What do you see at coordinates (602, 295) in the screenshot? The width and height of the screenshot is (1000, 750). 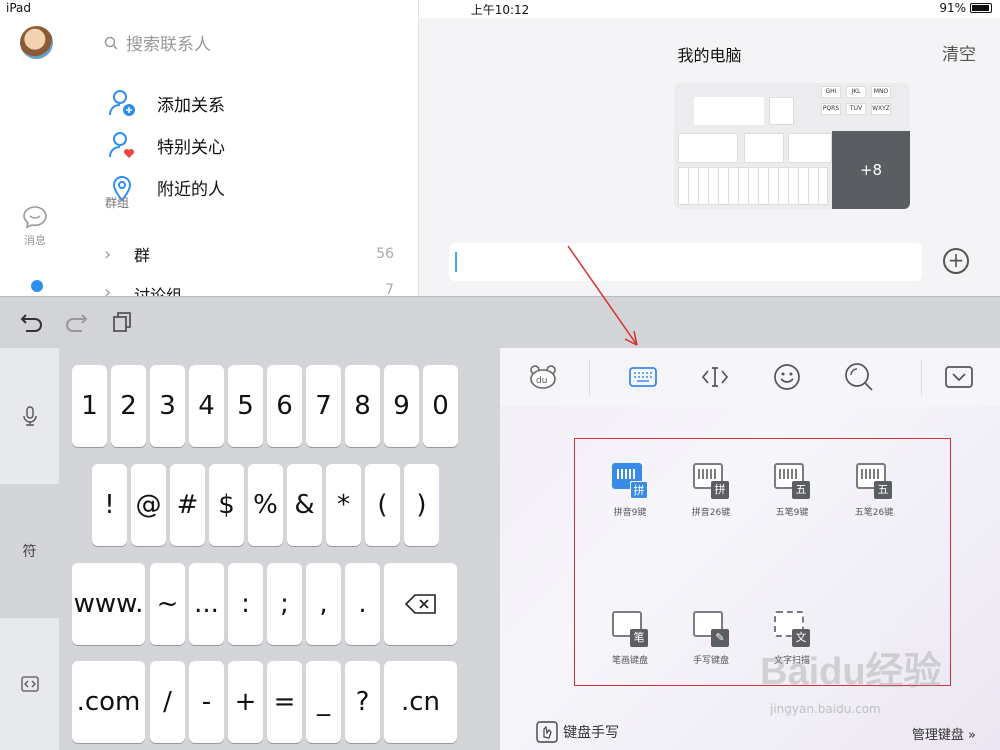 I see `annotation-arrow` at bounding box center [602, 295].